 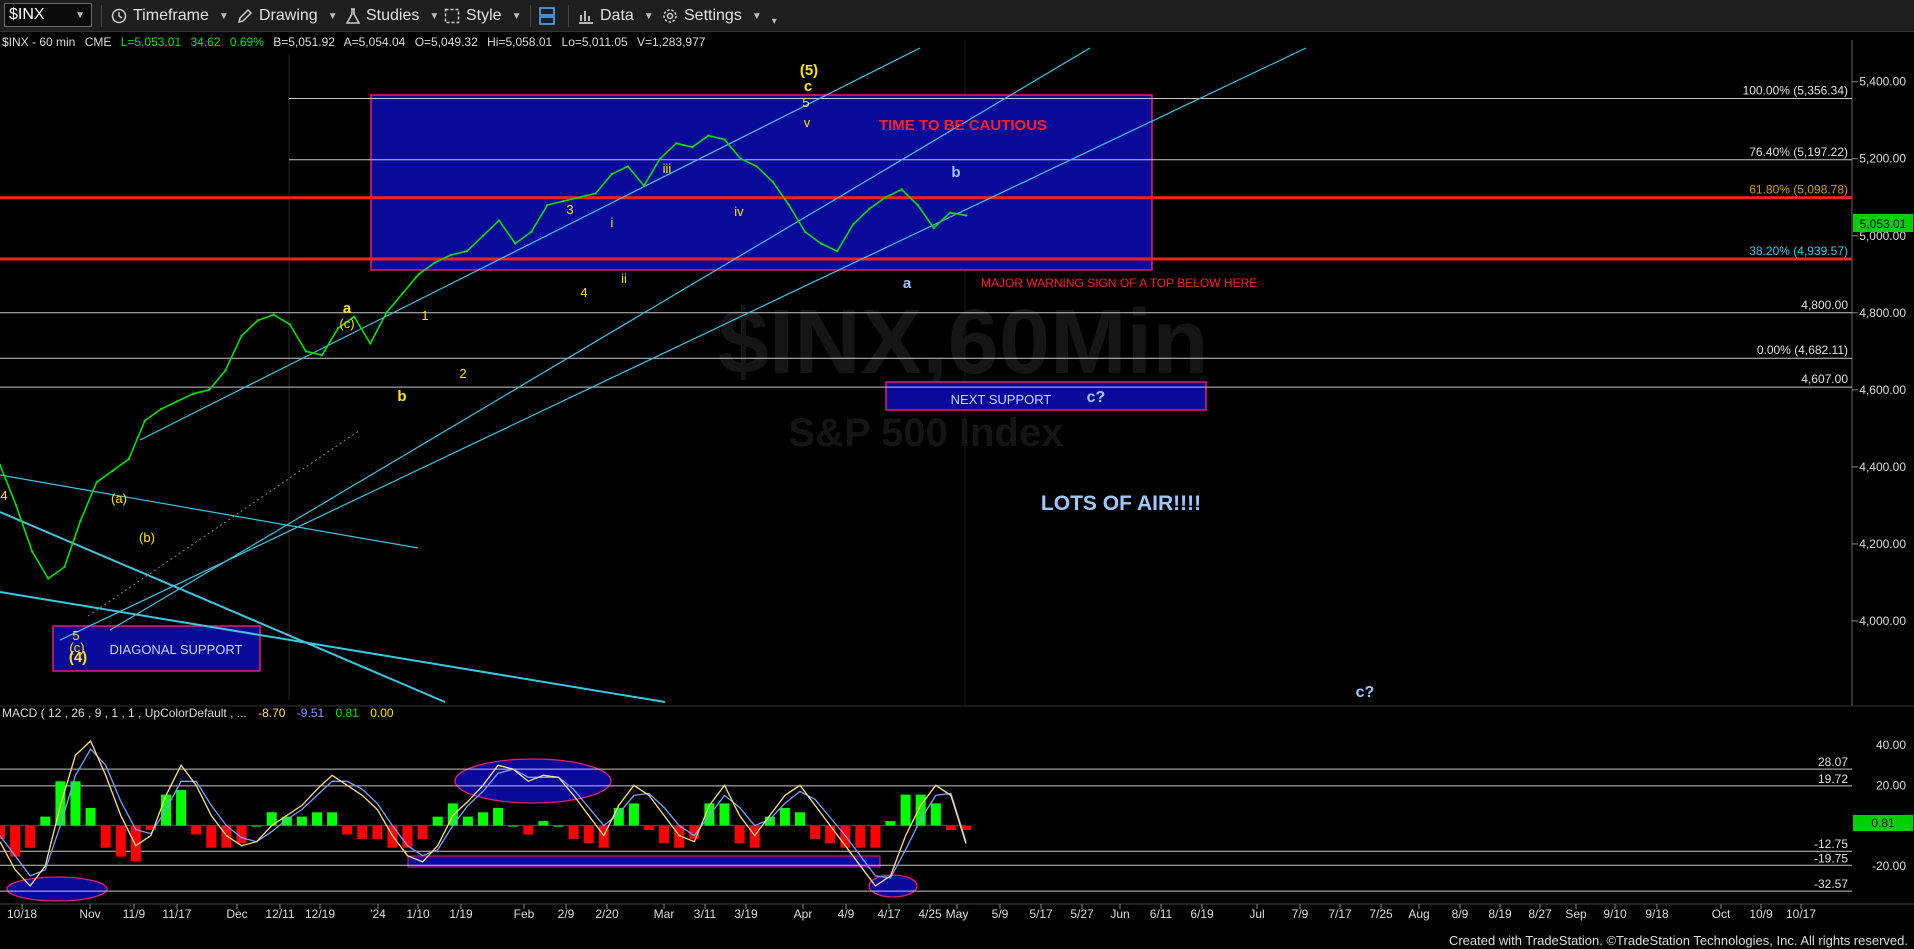 What do you see at coordinates (524, 914) in the screenshot?
I see `time-tick-label: Feb` at bounding box center [524, 914].